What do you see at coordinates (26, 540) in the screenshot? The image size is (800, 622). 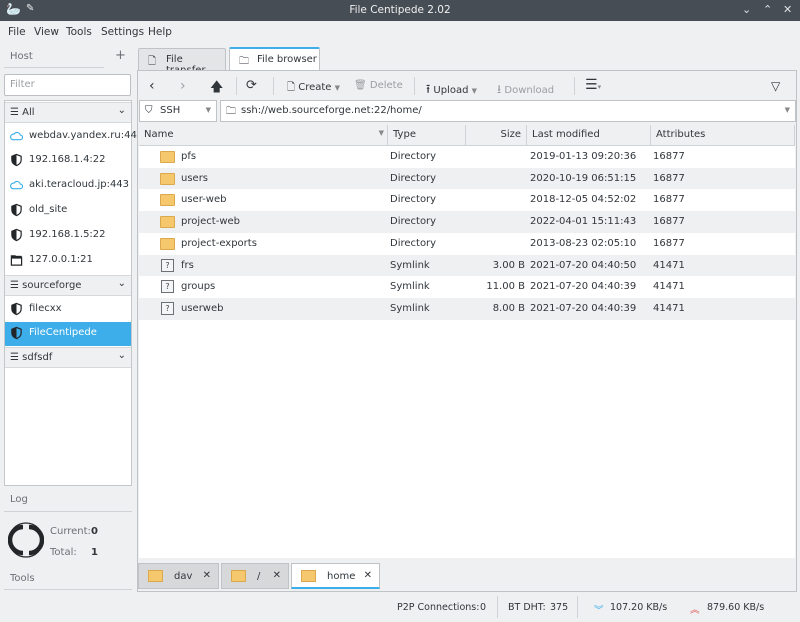 I see `transfer-progress-icon` at bounding box center [26, 540].